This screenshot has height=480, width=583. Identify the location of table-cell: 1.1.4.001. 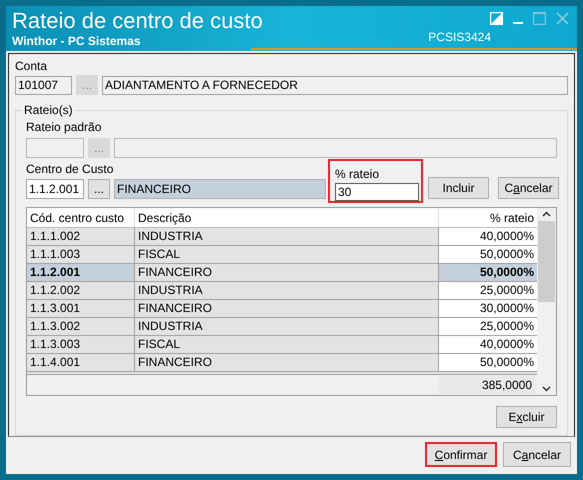
(81, 362).